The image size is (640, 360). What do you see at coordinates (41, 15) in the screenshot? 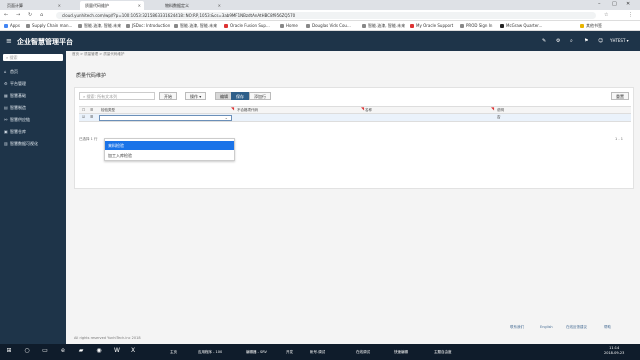
I see `home-icon: ⌂` at bounding box center [41, 15].